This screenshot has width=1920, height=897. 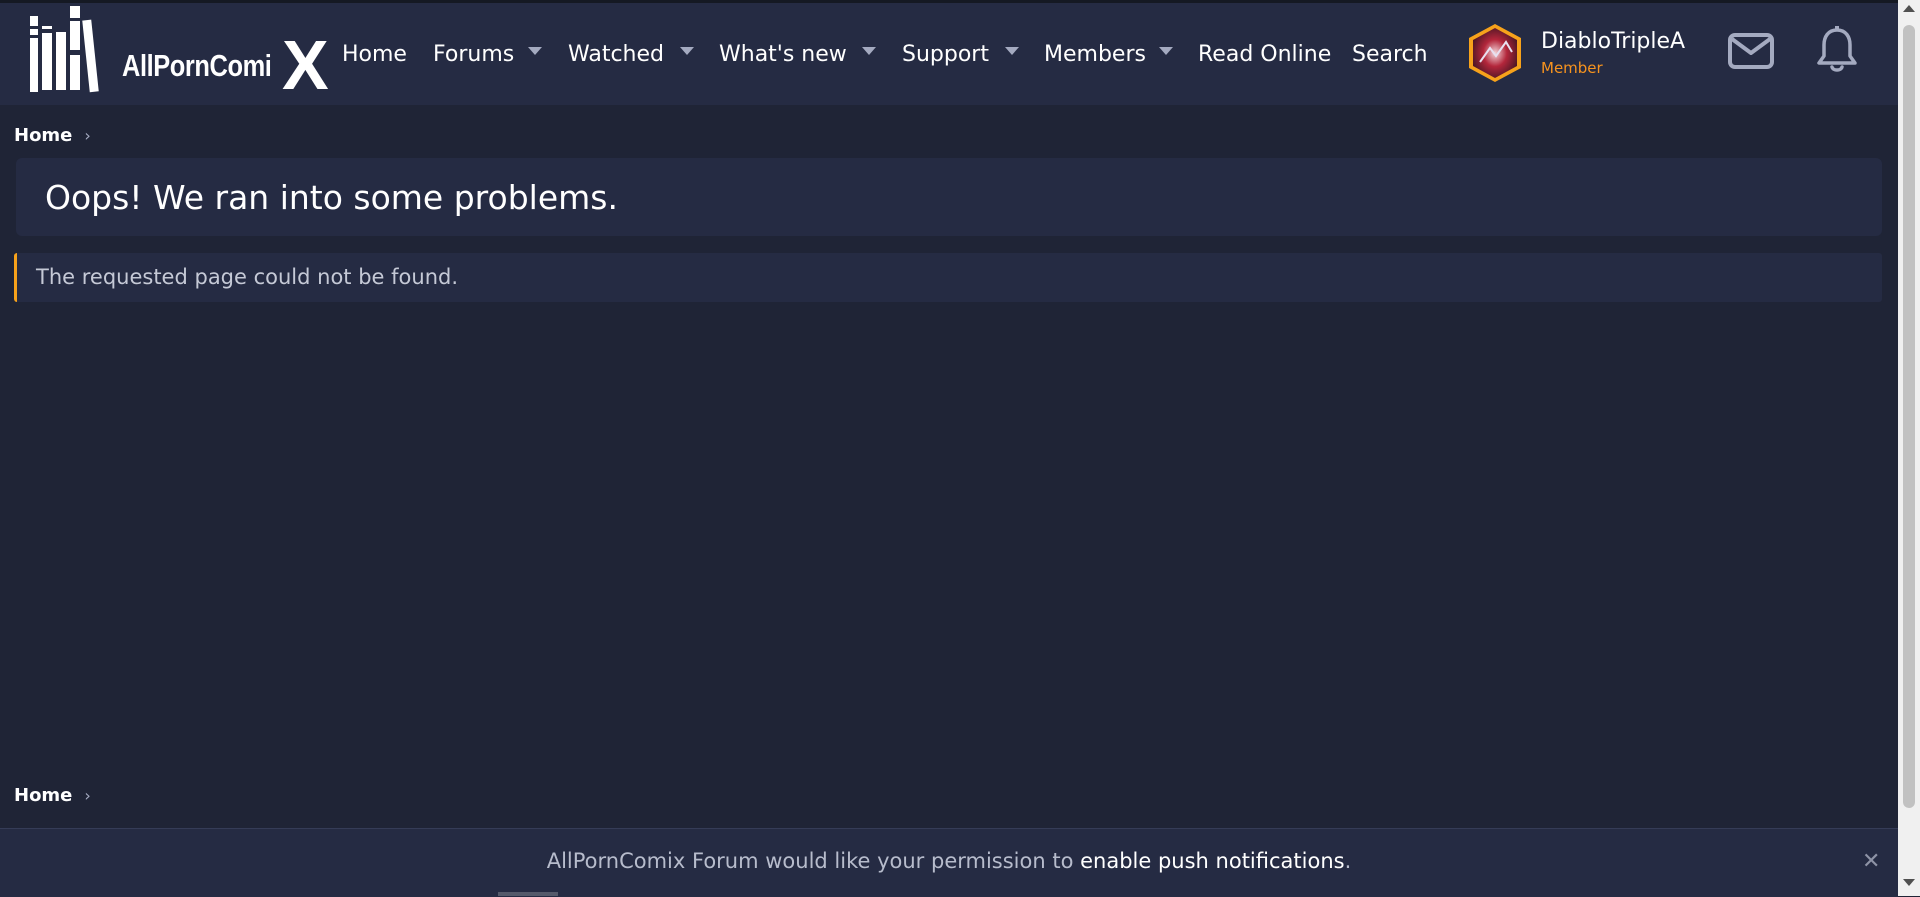 What do you see at coordinates (197, 65) in the screenshot?
I see `logo-wordmark: AllPornComi` at bounding box center [197, 65].